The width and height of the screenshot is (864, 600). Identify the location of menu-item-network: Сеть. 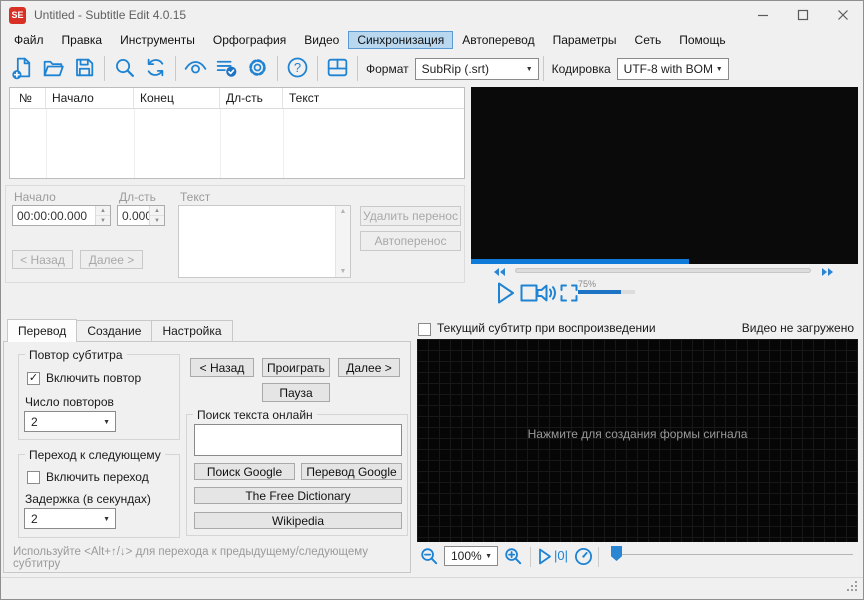
(648, 40).